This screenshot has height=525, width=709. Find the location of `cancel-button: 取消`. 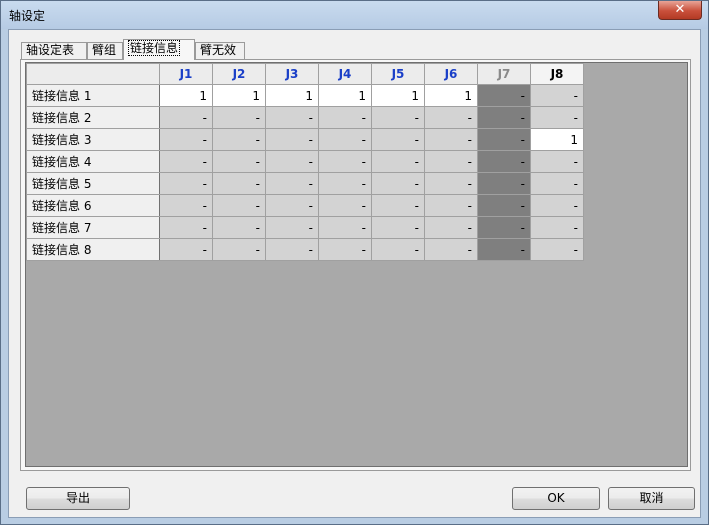

cancel-button: 取消 is located at coordinates (651, 498).